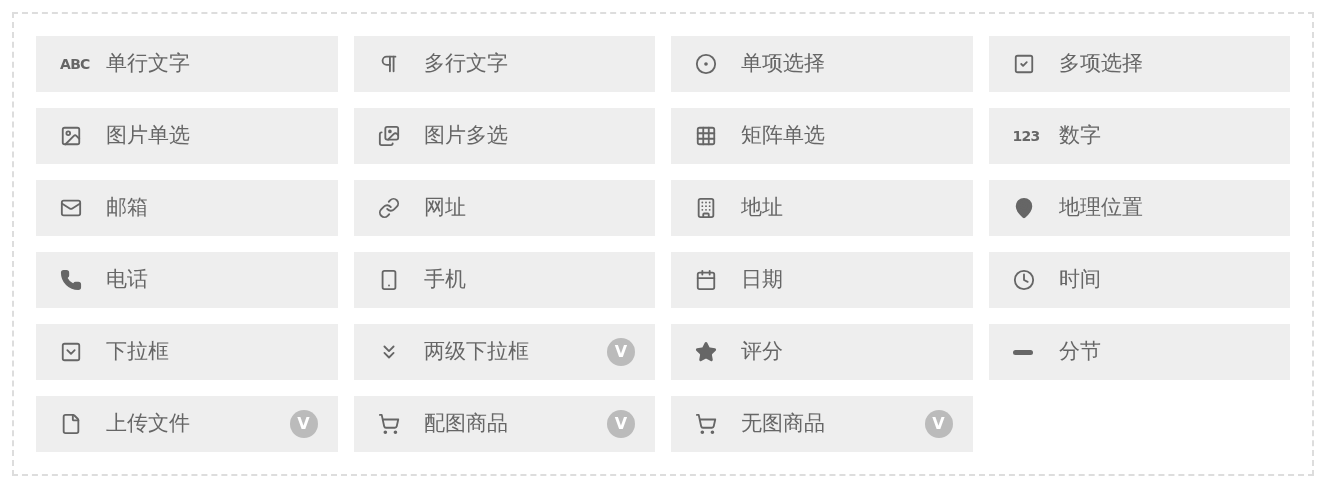  Describe the element at coordinates (71, 136) in the screenshot. I see `image-icon` at that location.